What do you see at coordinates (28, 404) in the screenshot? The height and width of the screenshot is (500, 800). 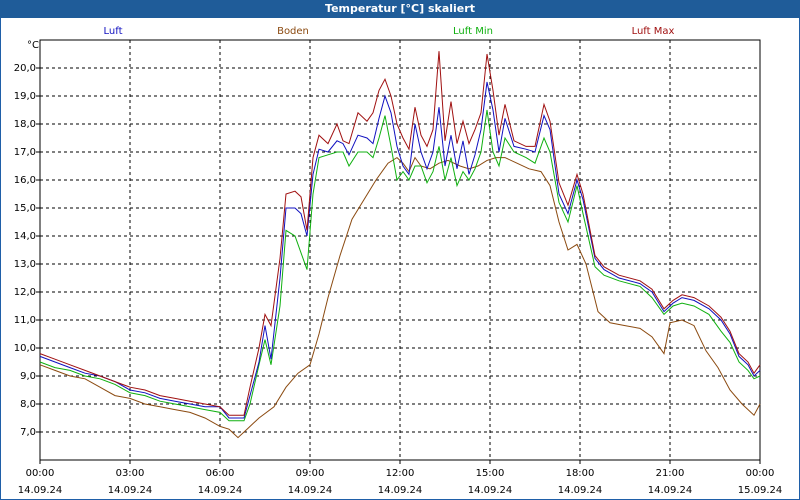 I see `y-tick-label: 8,0` at bounding box center [28, 404].